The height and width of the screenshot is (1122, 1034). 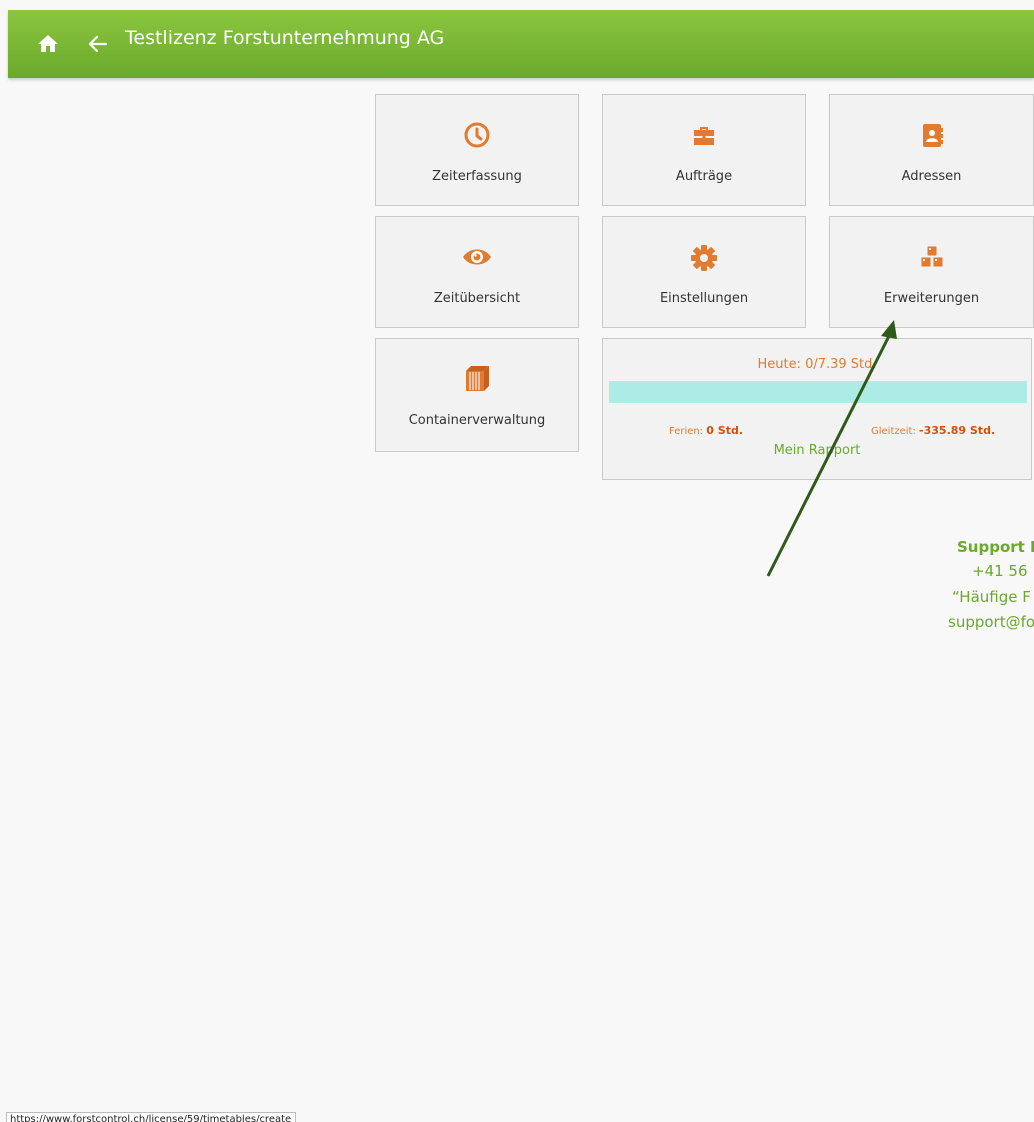 I want to click on gleitzeit-label: Gleitzeit:, so click(x=893, y=431).